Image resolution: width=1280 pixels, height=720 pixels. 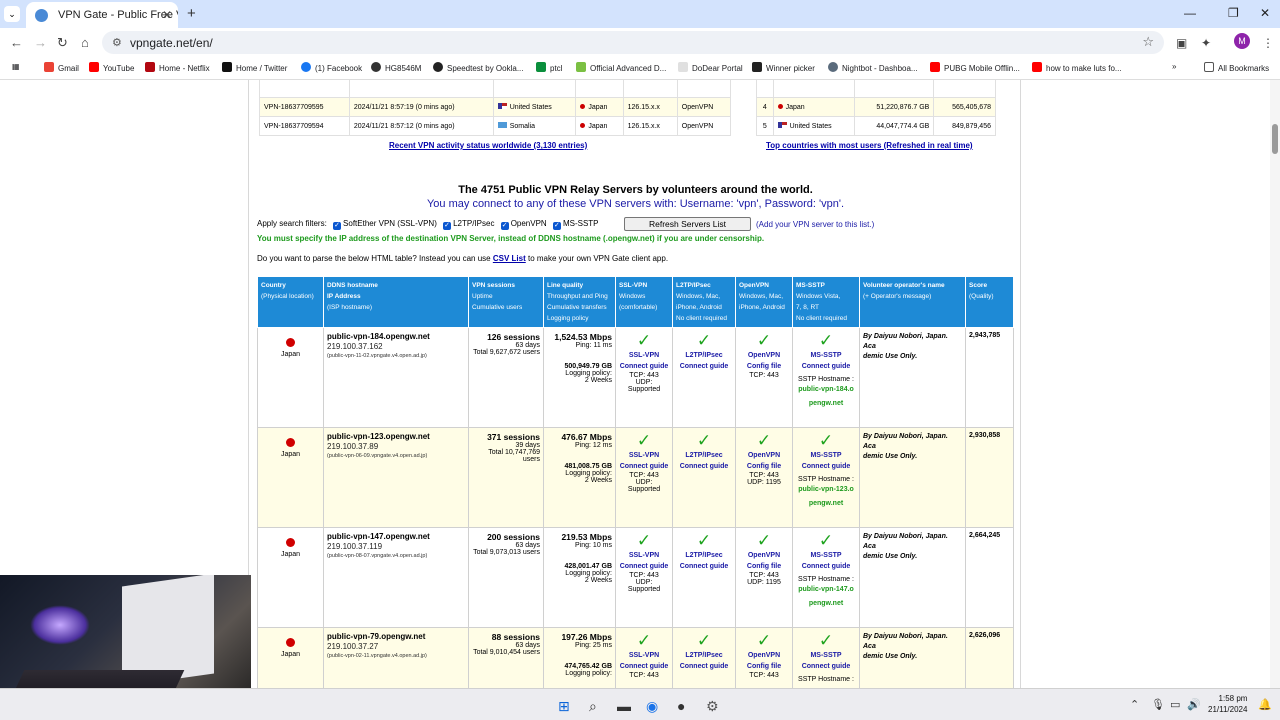 I want to click on file-explorer-icon: ▬, so click(x=624, y=706).